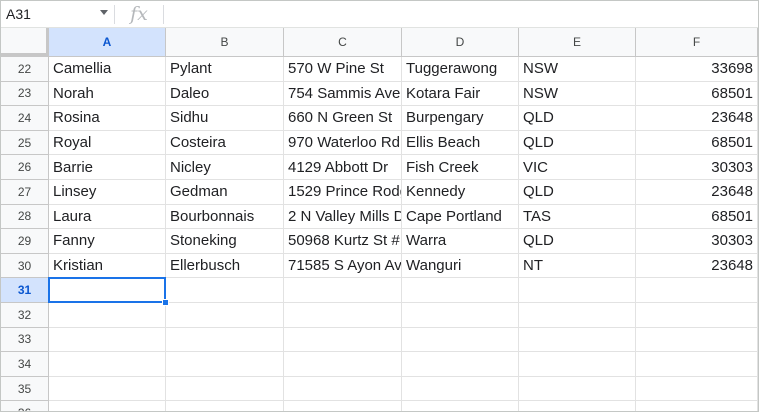 The image size is (759, 412). I want to click on cell-b28: Bourbonnais, so click(225, 217).